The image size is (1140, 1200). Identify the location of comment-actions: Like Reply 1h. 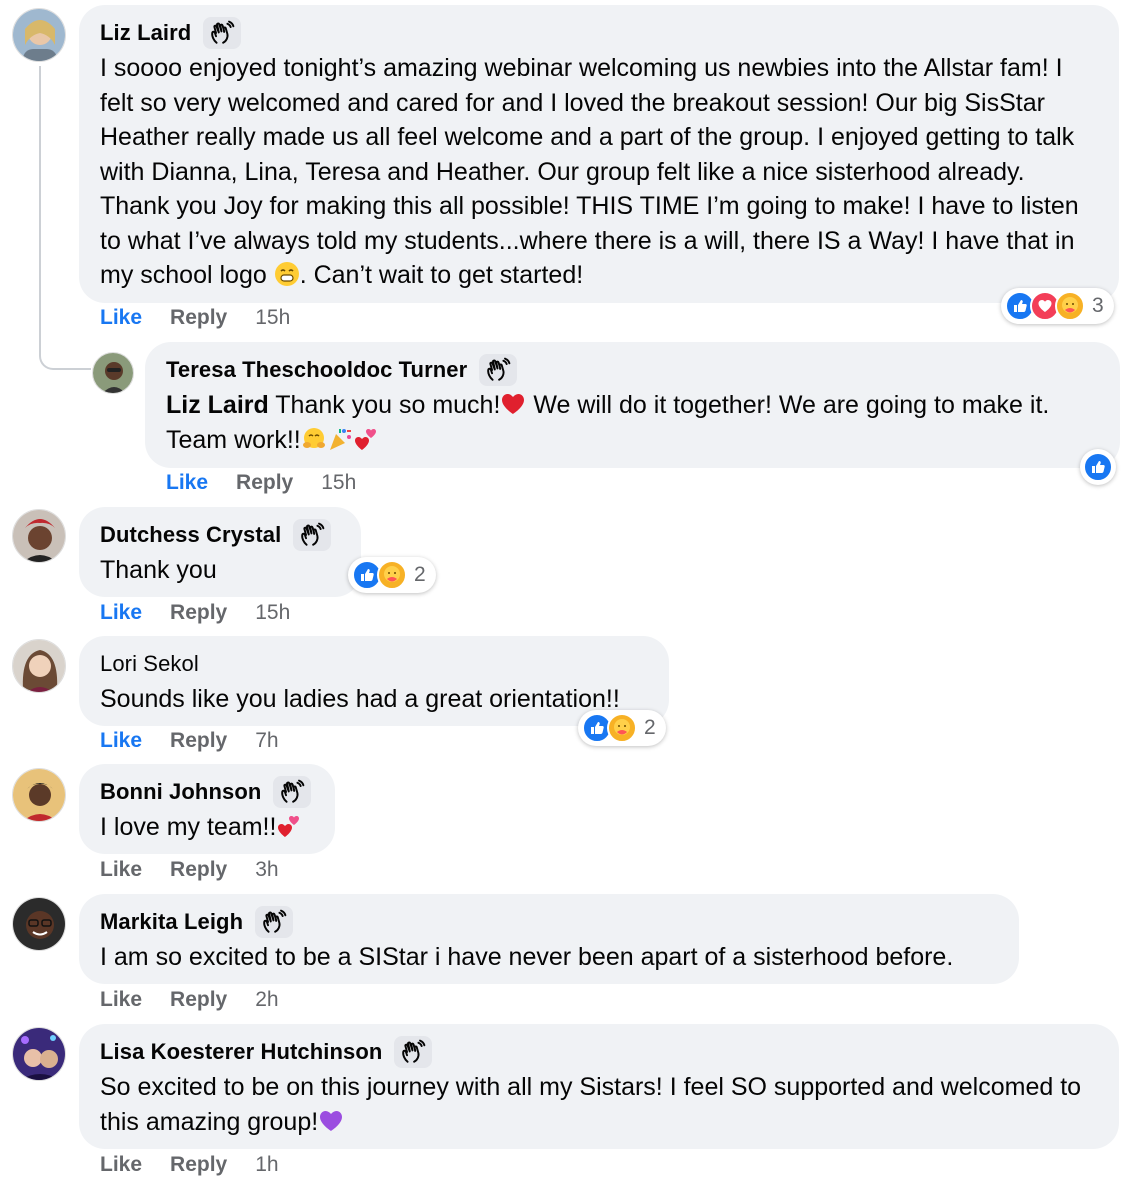
(189, 1165).